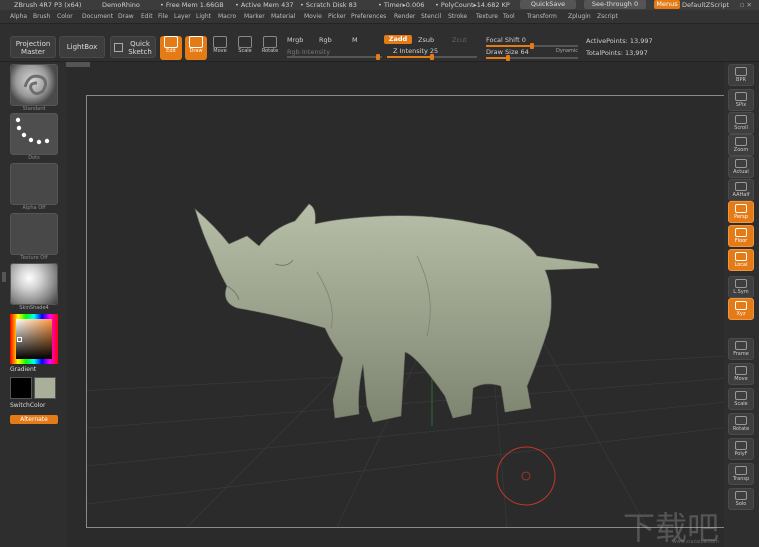  I want to click on menu-texture: Texture, so click(487, 16).